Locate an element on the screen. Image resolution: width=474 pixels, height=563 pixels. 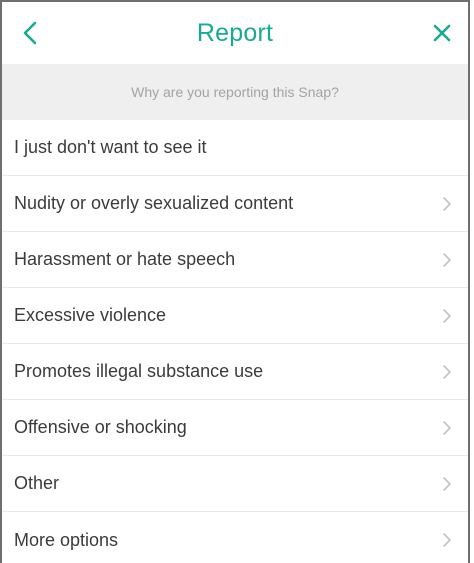
option-label: More options is located at coordinates (66, 539).